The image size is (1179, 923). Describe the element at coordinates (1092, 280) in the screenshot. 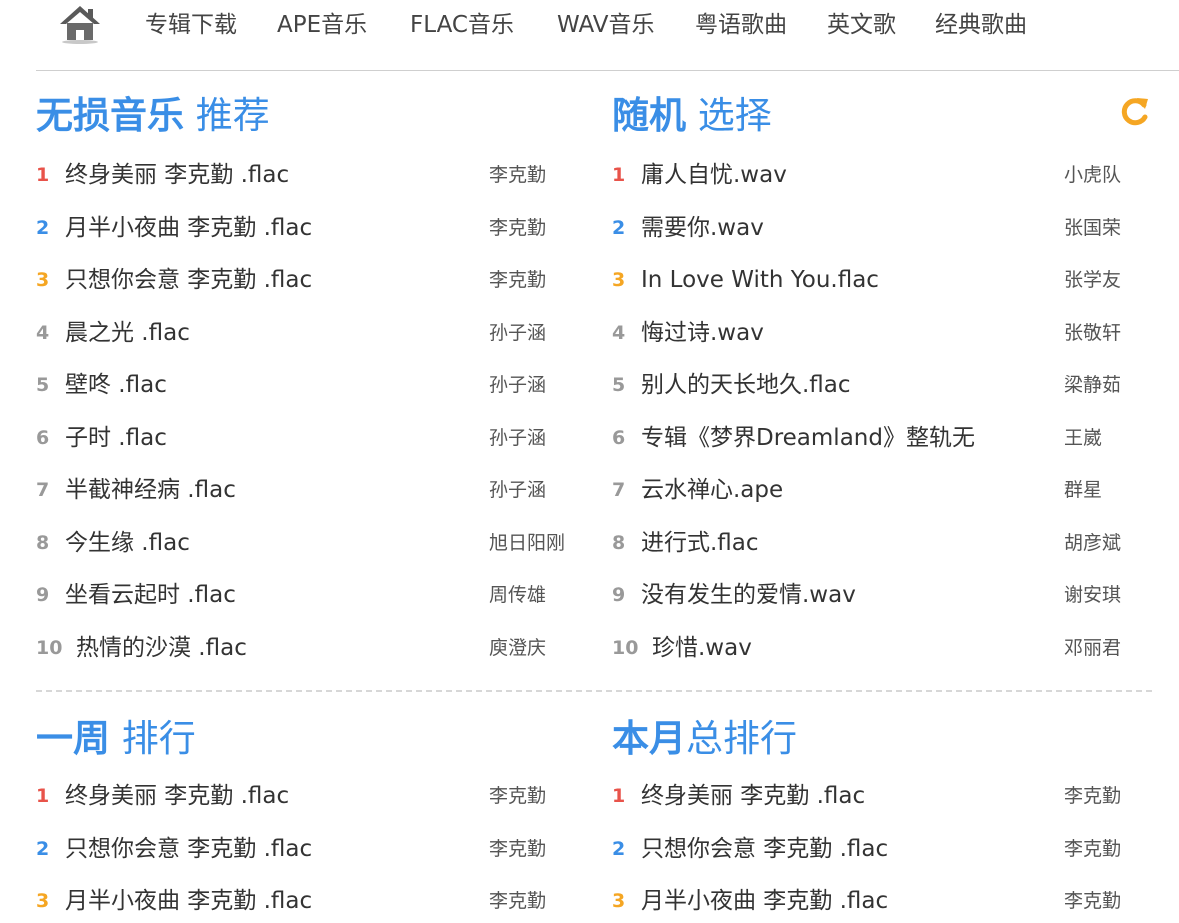

I see `artist-link: 张学友` at that location.